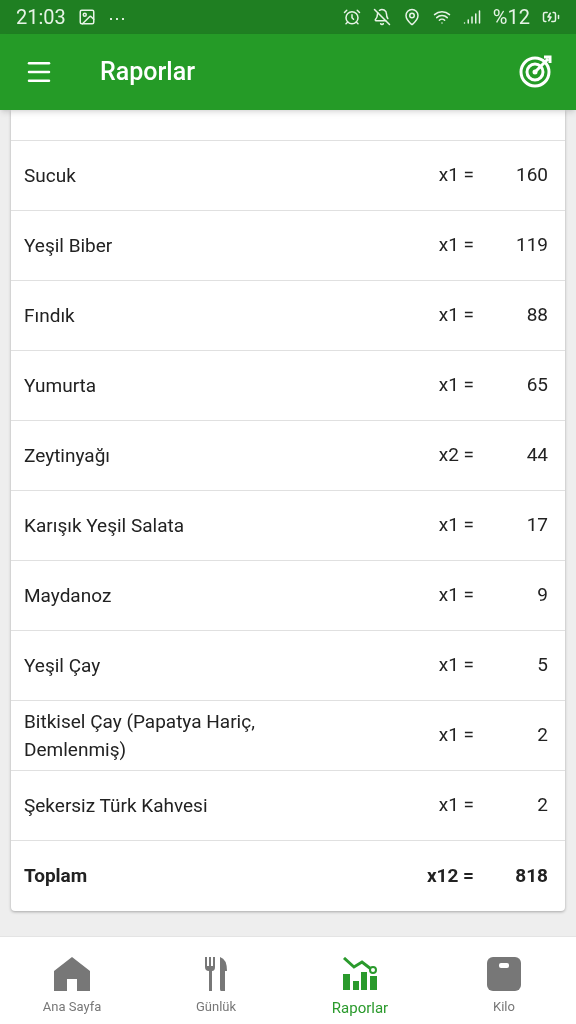 This screenshot has width=576, height=1024. I want to click on food-name: Maydanoz, so click(68, 595).